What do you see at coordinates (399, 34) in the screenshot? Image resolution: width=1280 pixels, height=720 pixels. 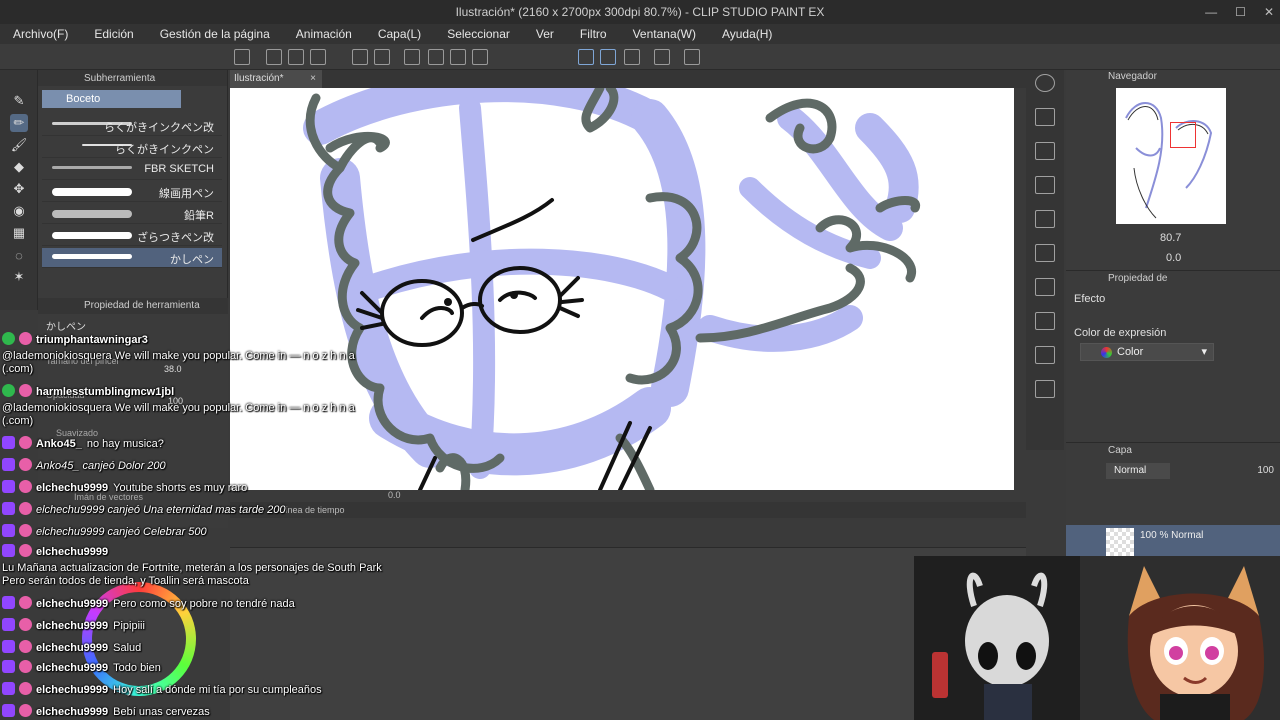 I see `menu-layer: Capa(L)` at bounding box center [399, 34].